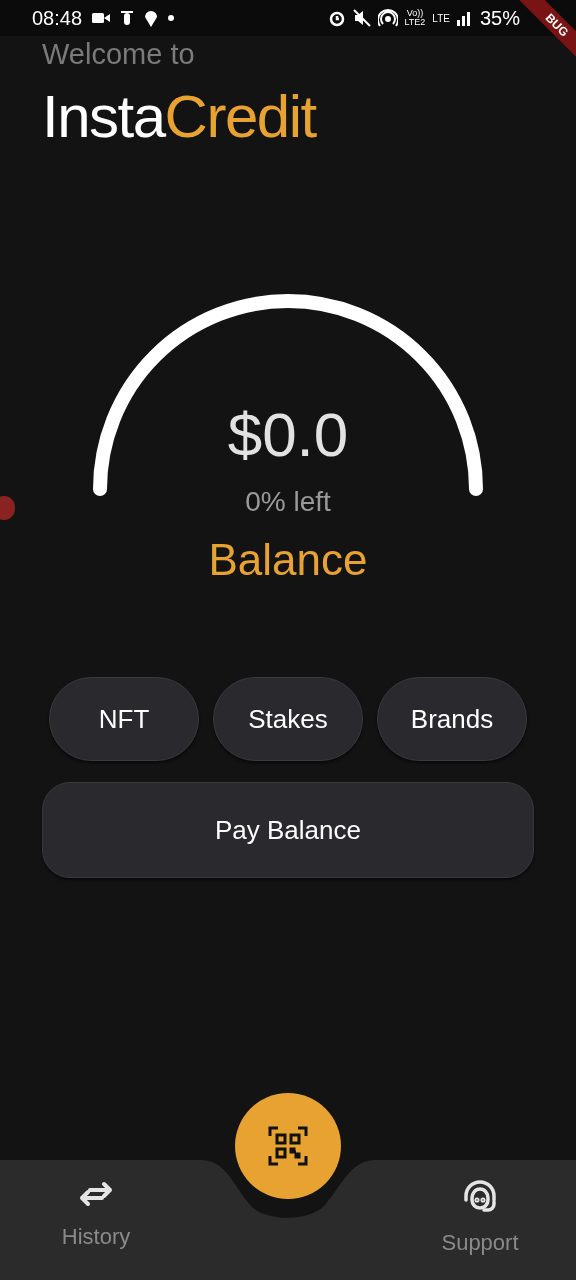  I want to click on action-button: Stakes, so click(288, 719).